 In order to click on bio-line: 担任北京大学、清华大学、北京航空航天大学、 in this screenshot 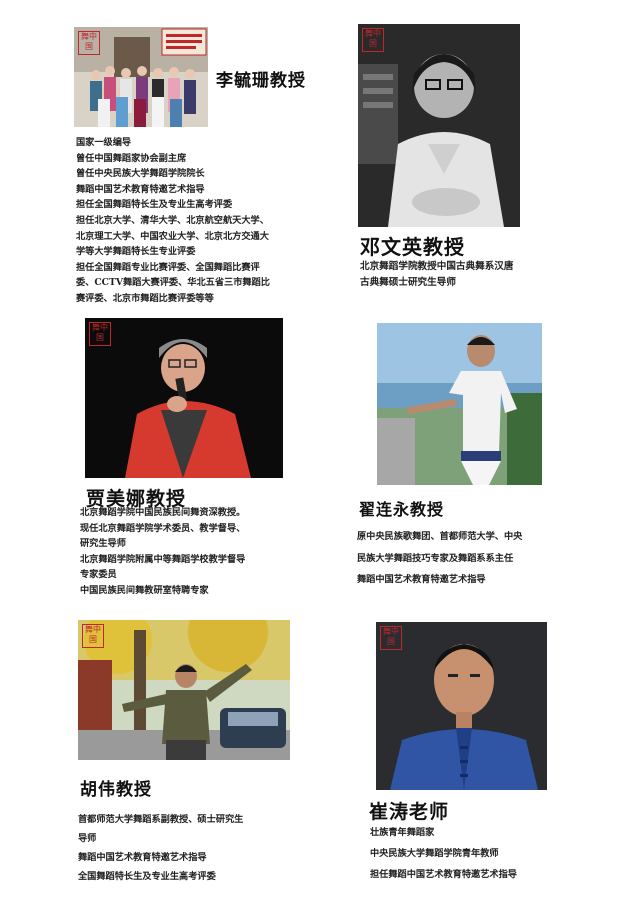, I will do `click(172, 220)`.